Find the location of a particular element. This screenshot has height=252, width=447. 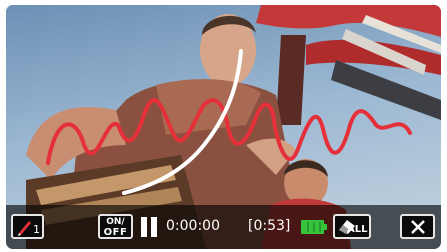

remaining-time: [0:53] is located at coordinates (269, 226).